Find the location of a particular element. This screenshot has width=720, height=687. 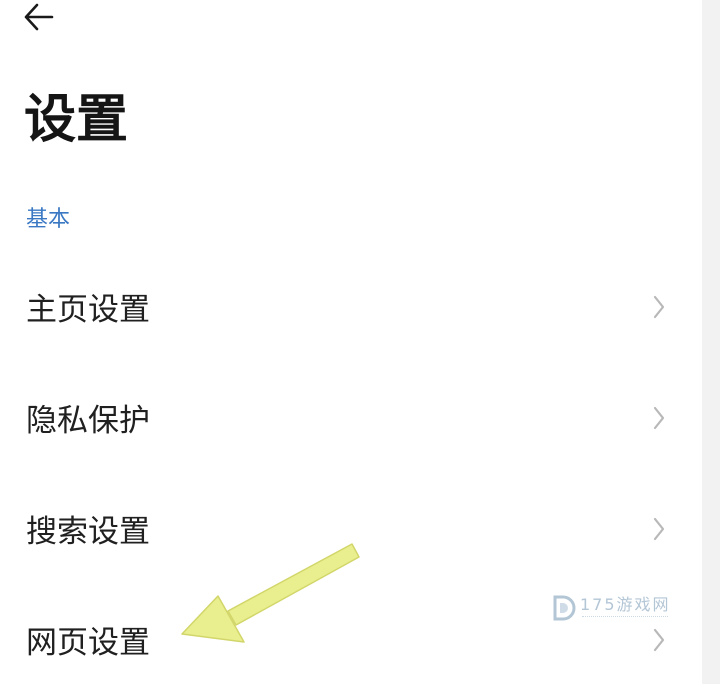

arrow-left-icon is located at coordinates (39, 17).